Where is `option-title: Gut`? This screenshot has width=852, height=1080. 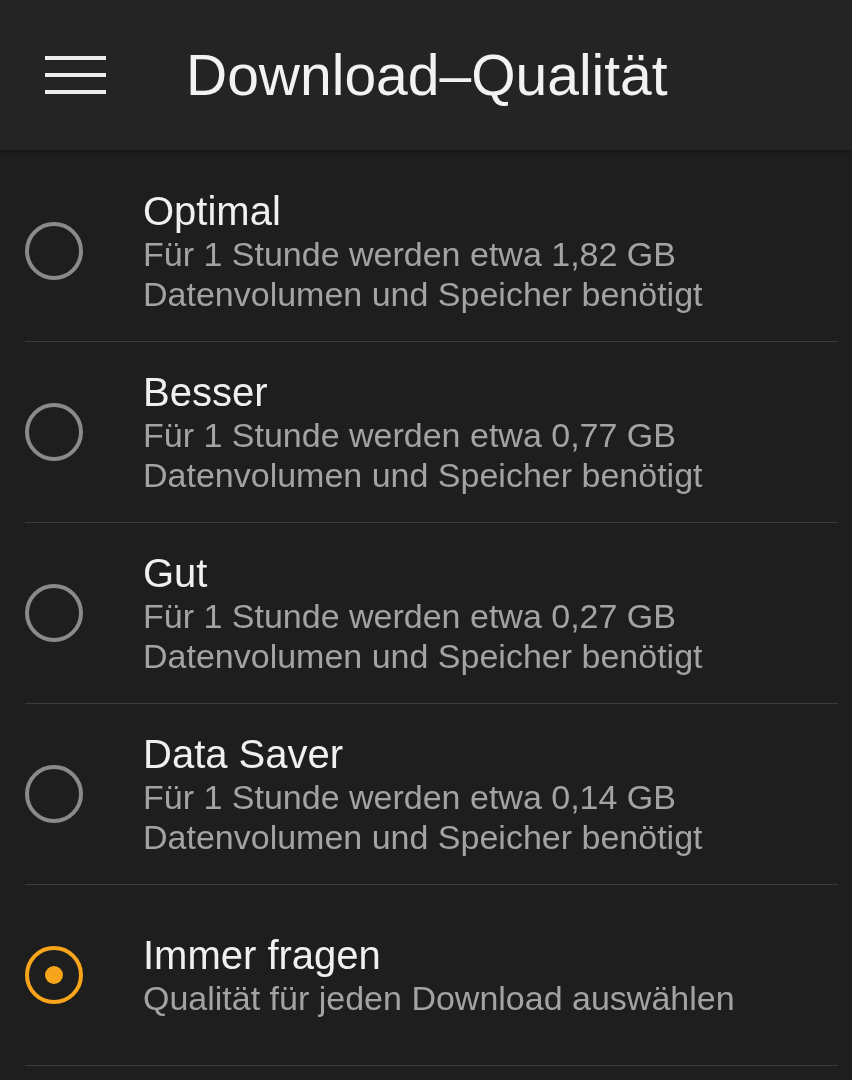
option-title: Gut is located at coordinates (176, 573).